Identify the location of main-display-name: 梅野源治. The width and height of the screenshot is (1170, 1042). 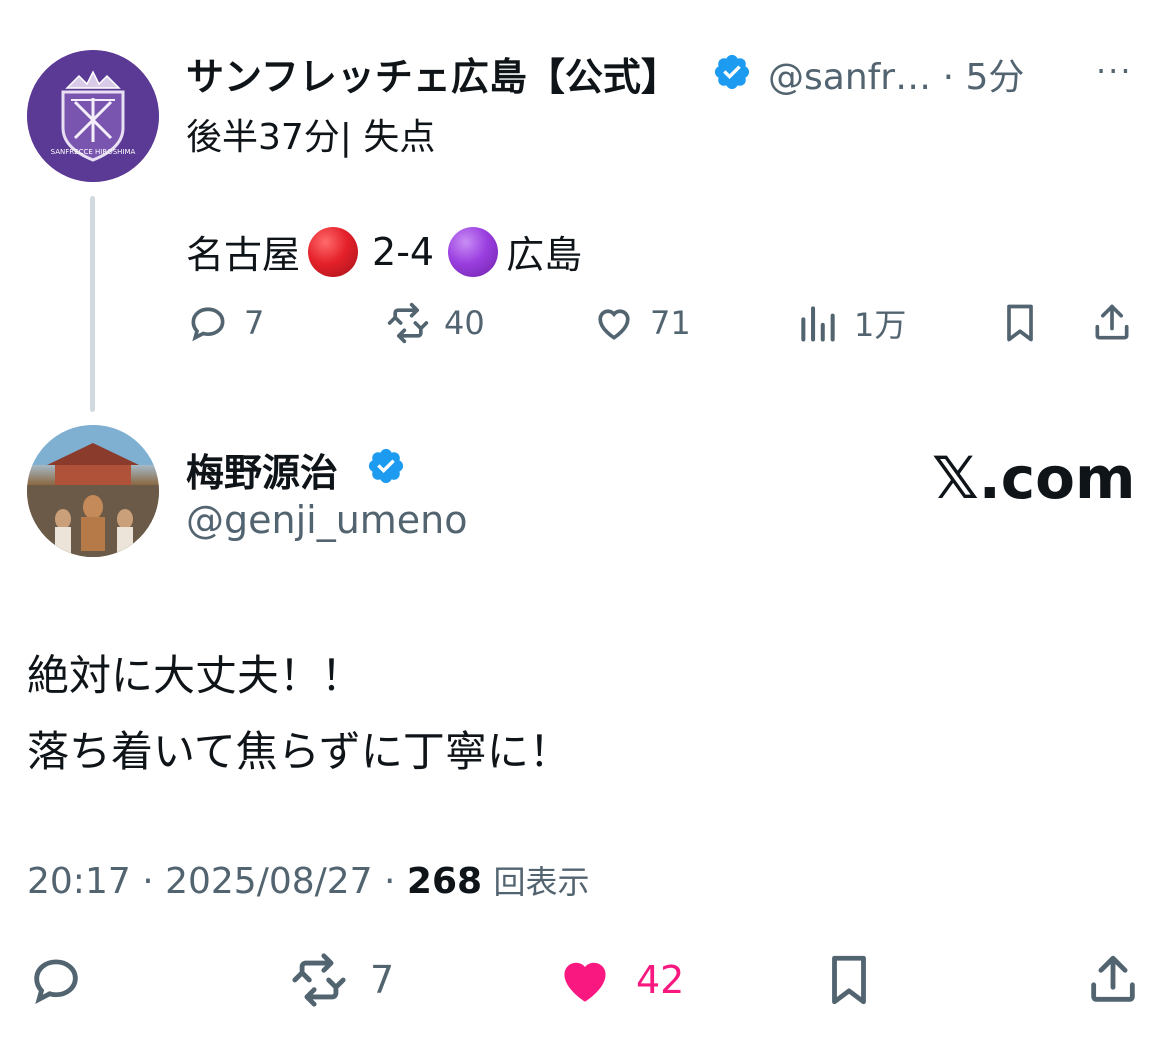
(262, 469).